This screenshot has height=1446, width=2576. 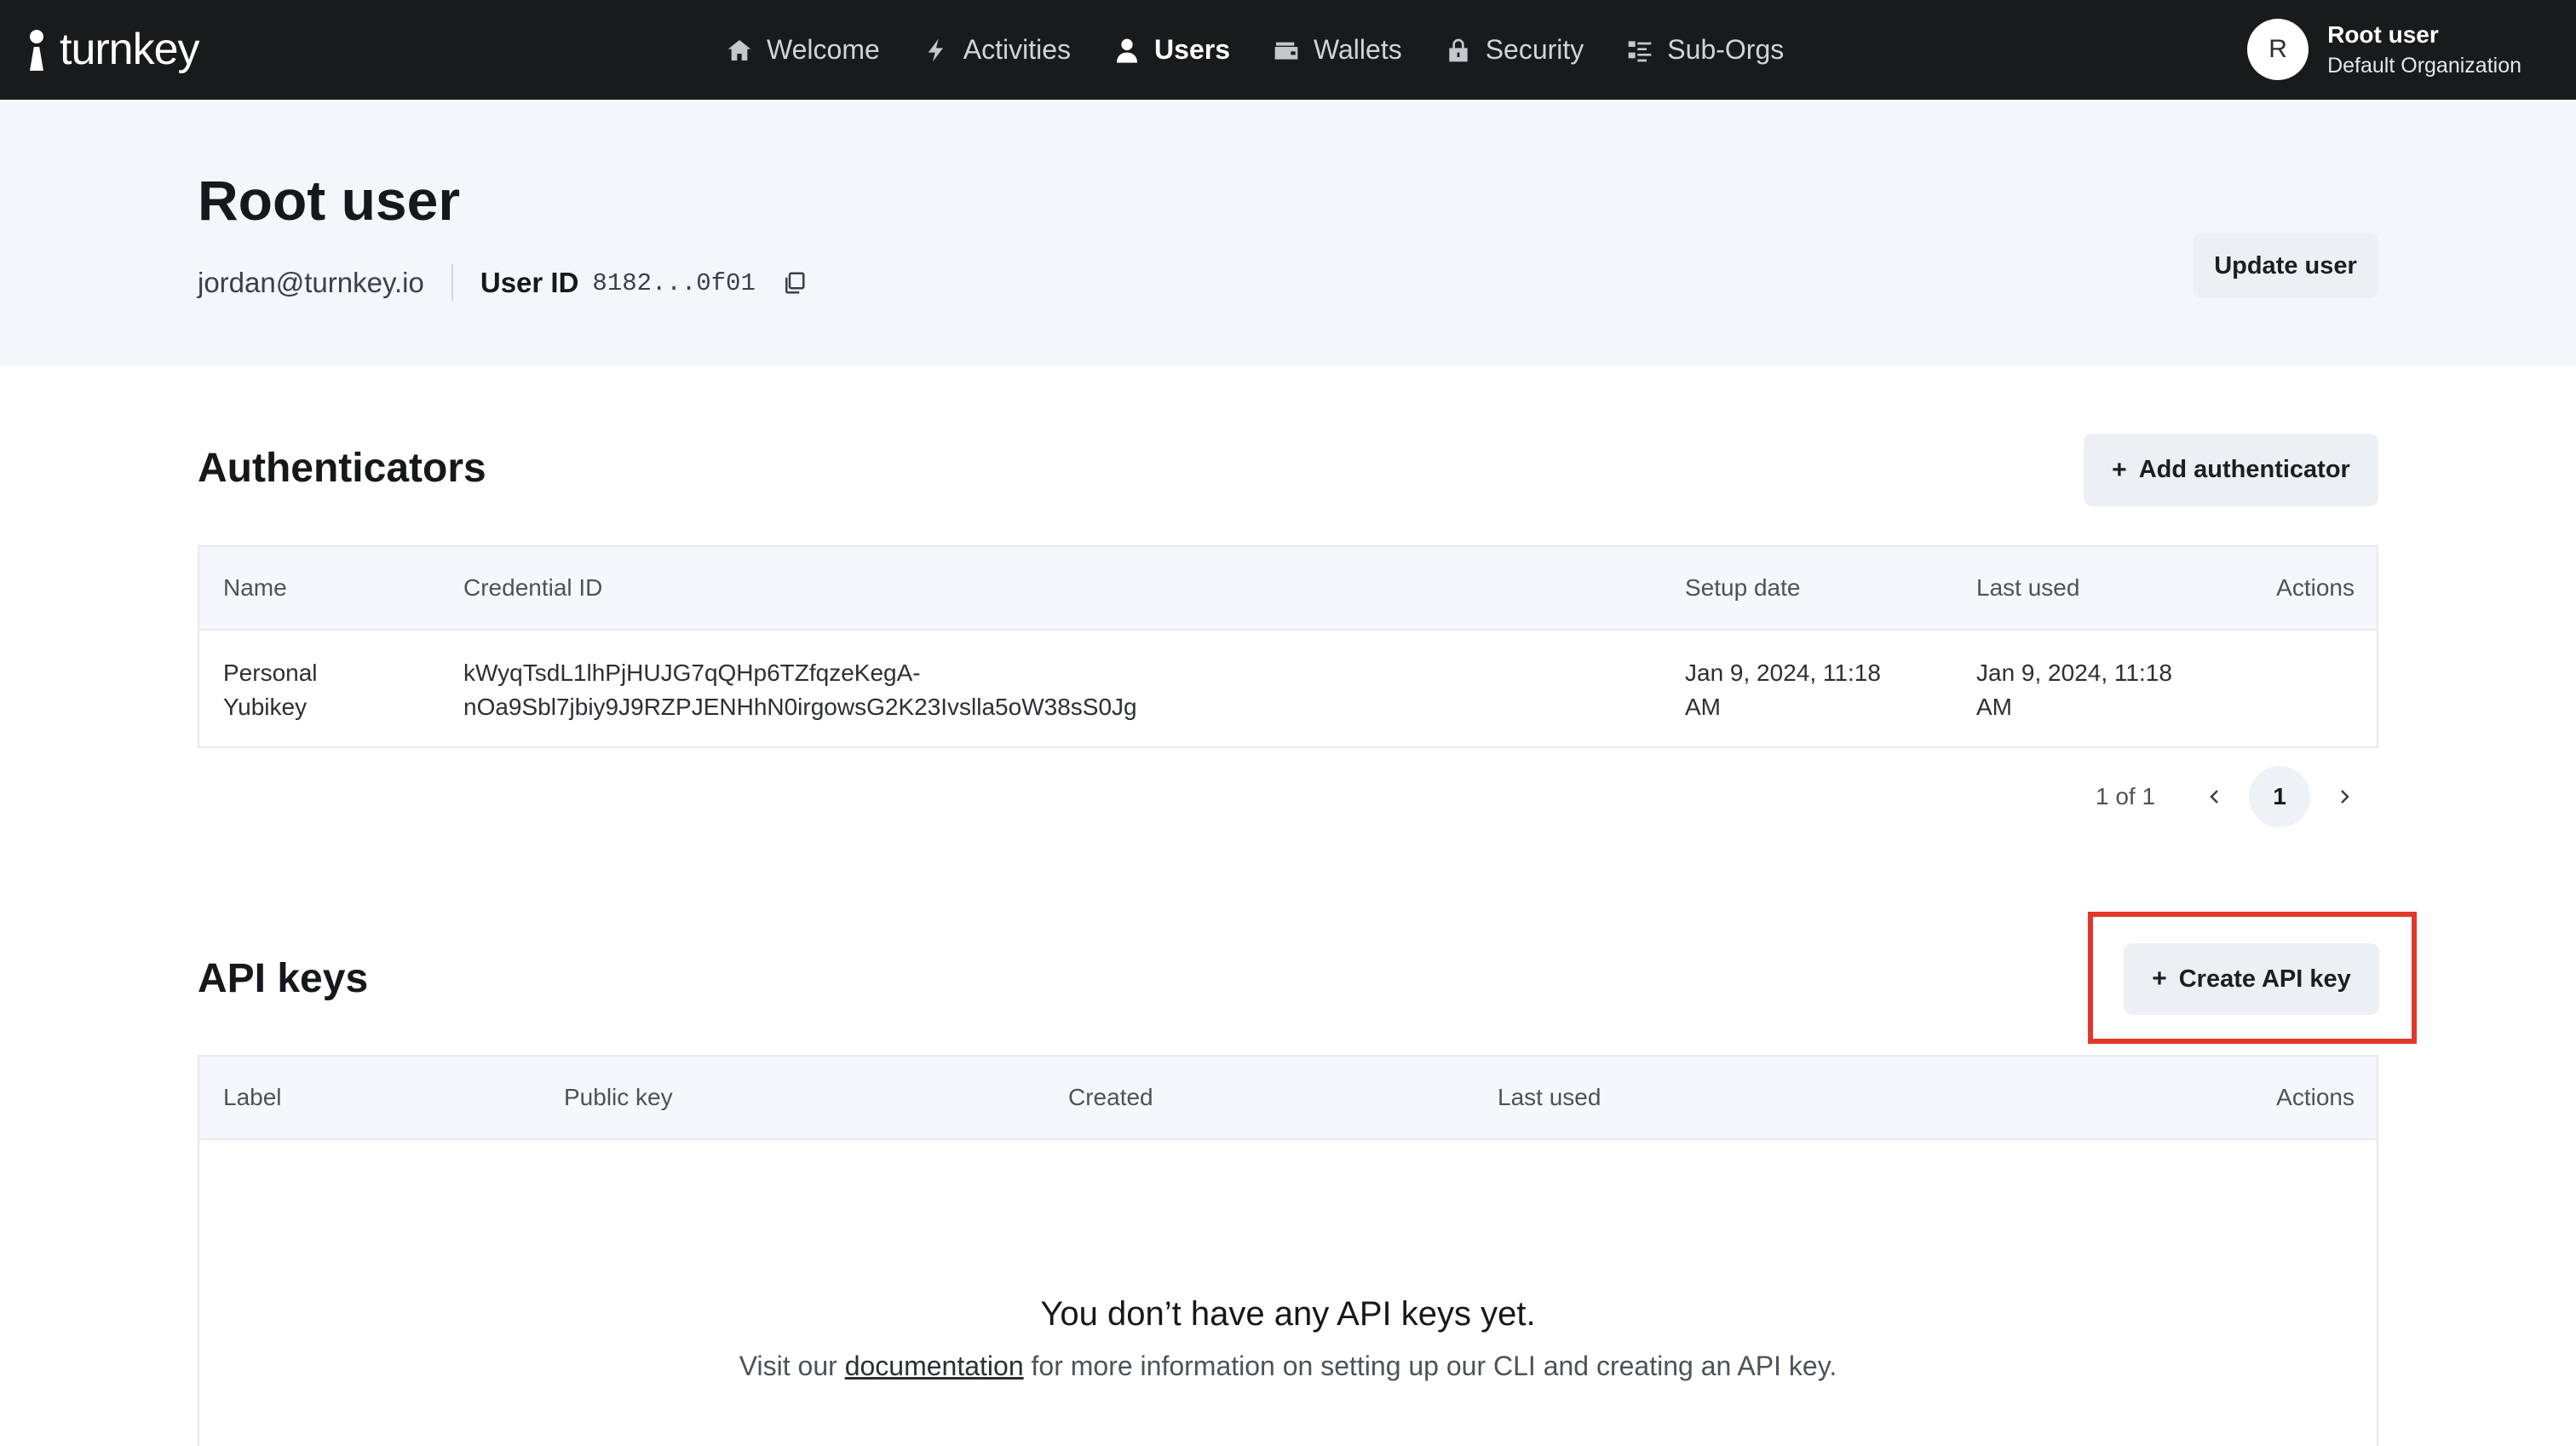 I want to click on column-header-name: Name, so click(x=255, y=587).